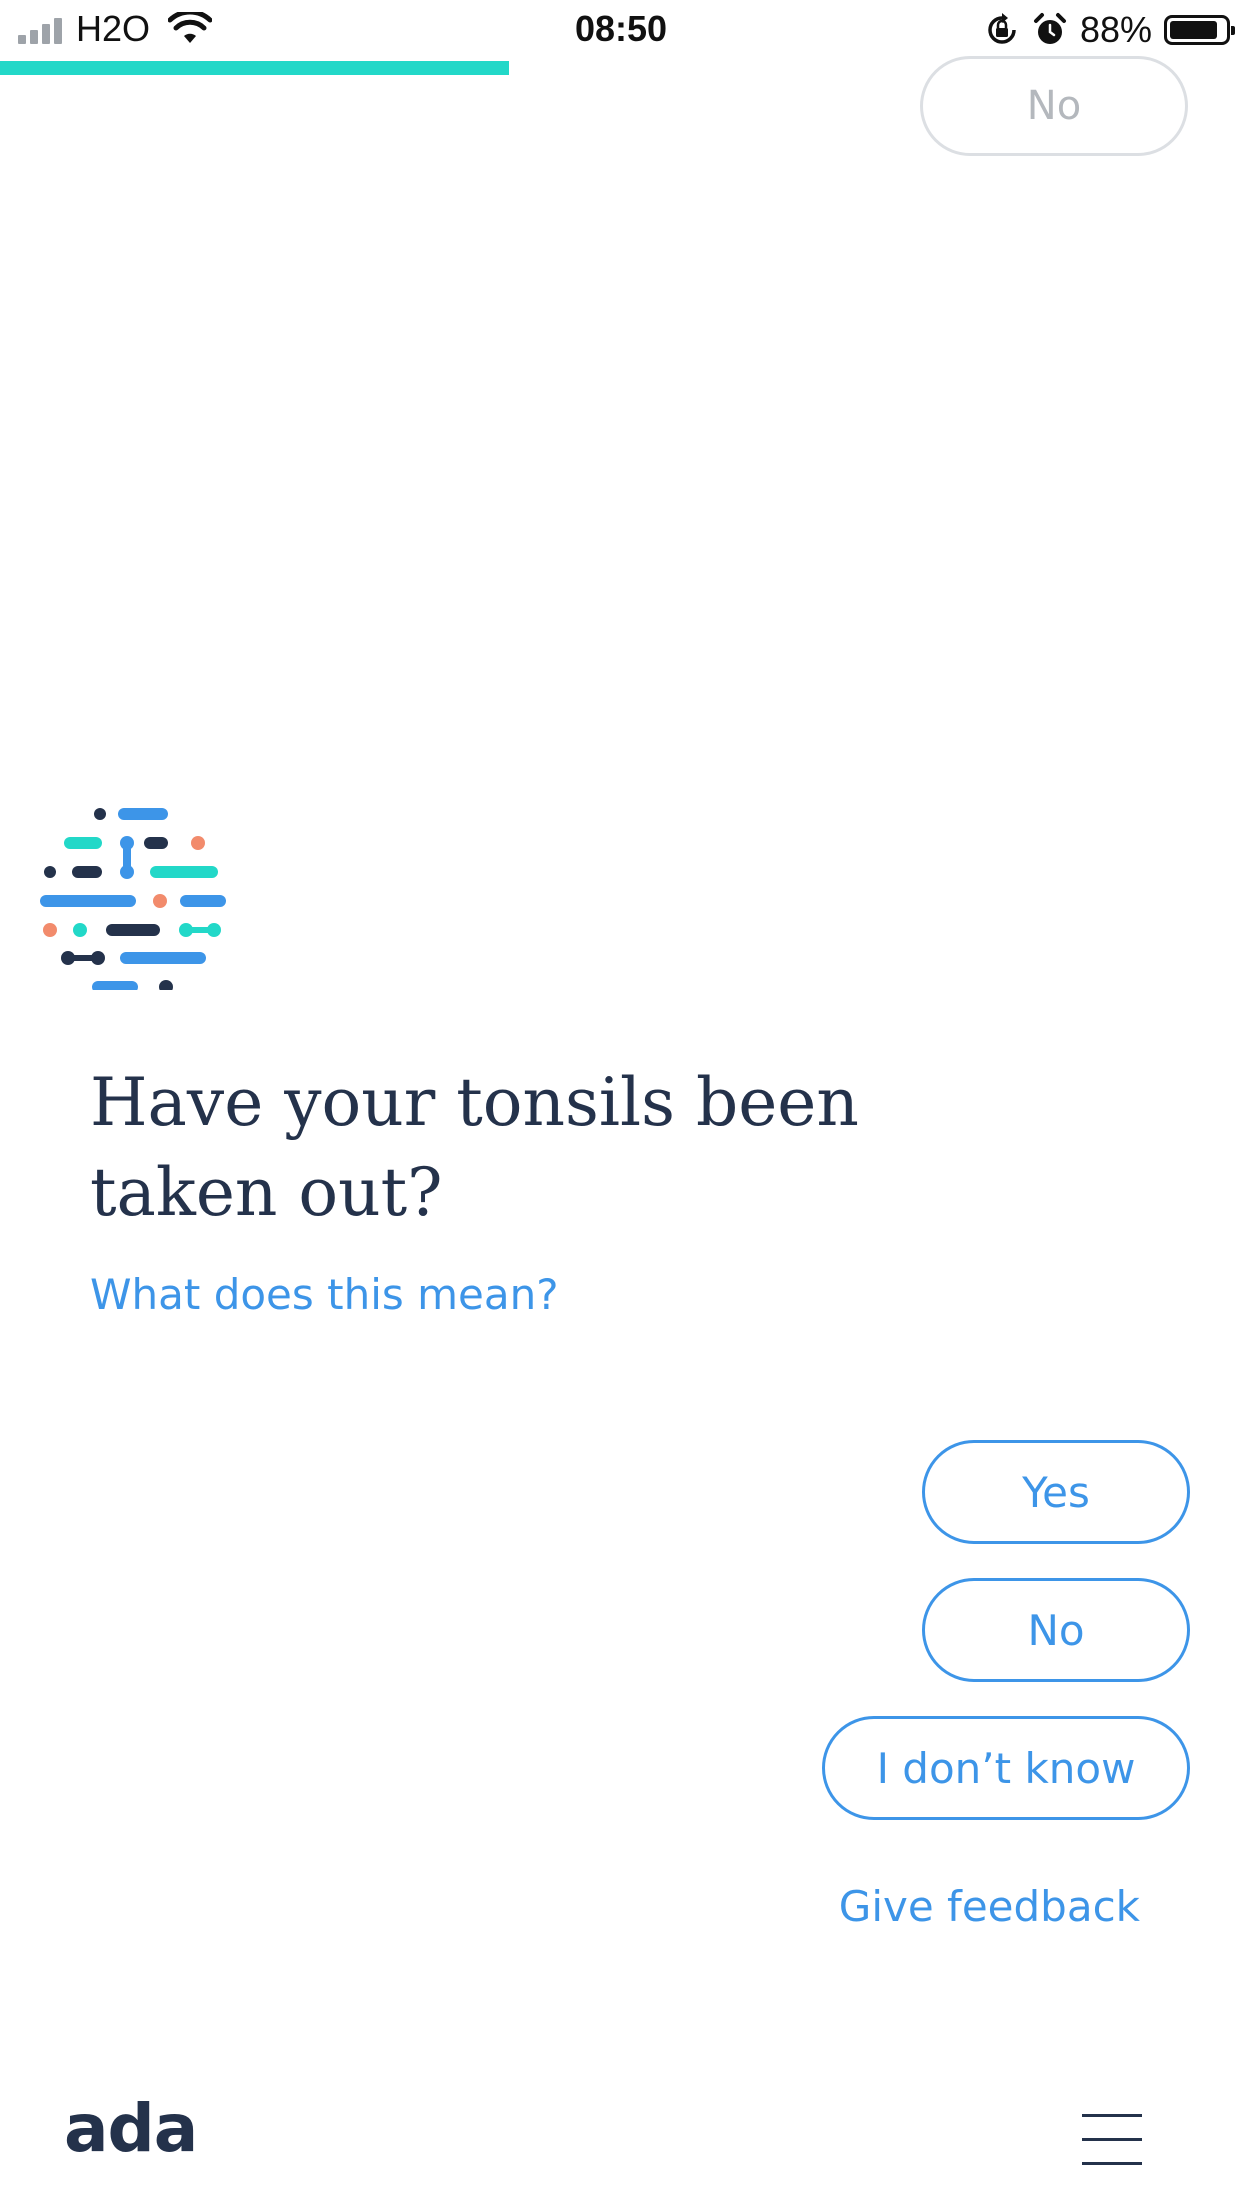  I want to click on battery-percent: 88%, so click(1115, 29).